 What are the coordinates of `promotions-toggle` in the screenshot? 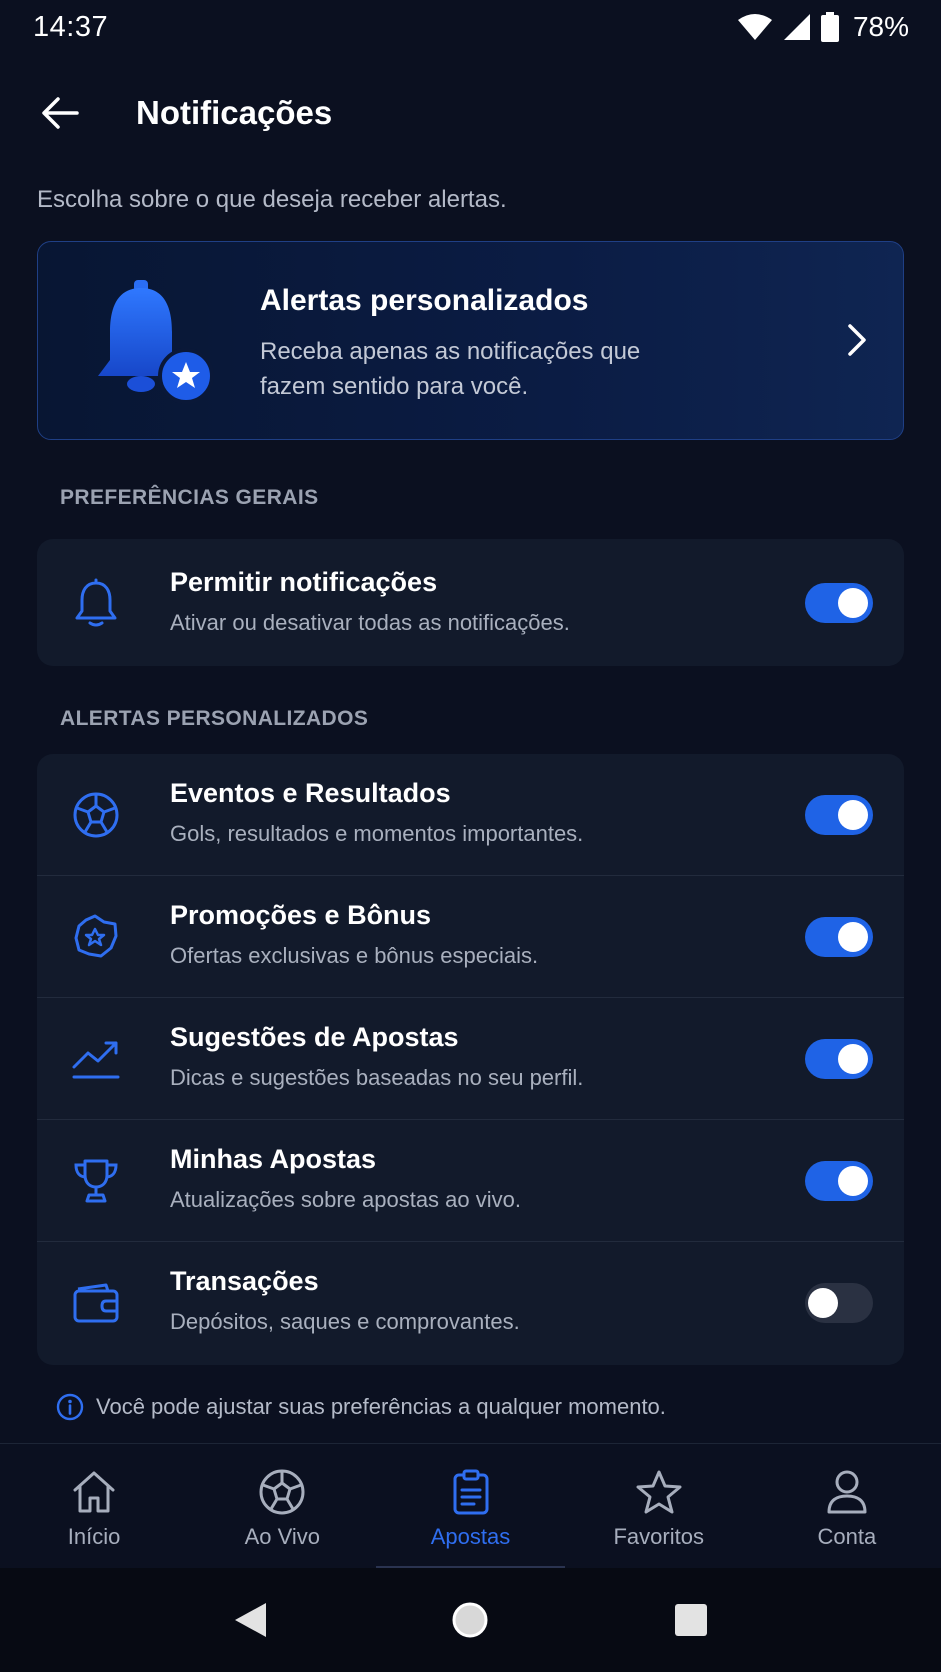 It's located at (839, 937).